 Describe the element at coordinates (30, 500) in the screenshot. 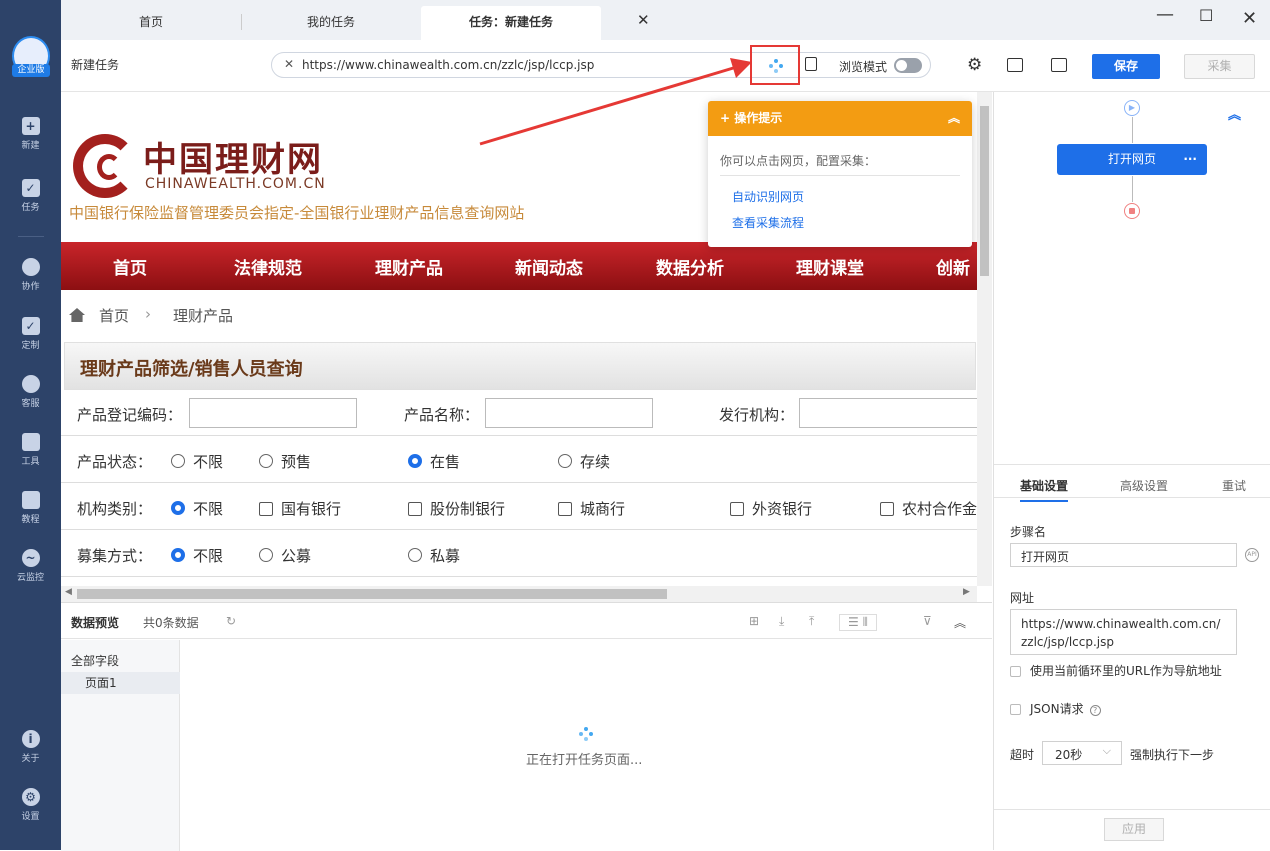

I see `graduation-cap-icon` at that location.